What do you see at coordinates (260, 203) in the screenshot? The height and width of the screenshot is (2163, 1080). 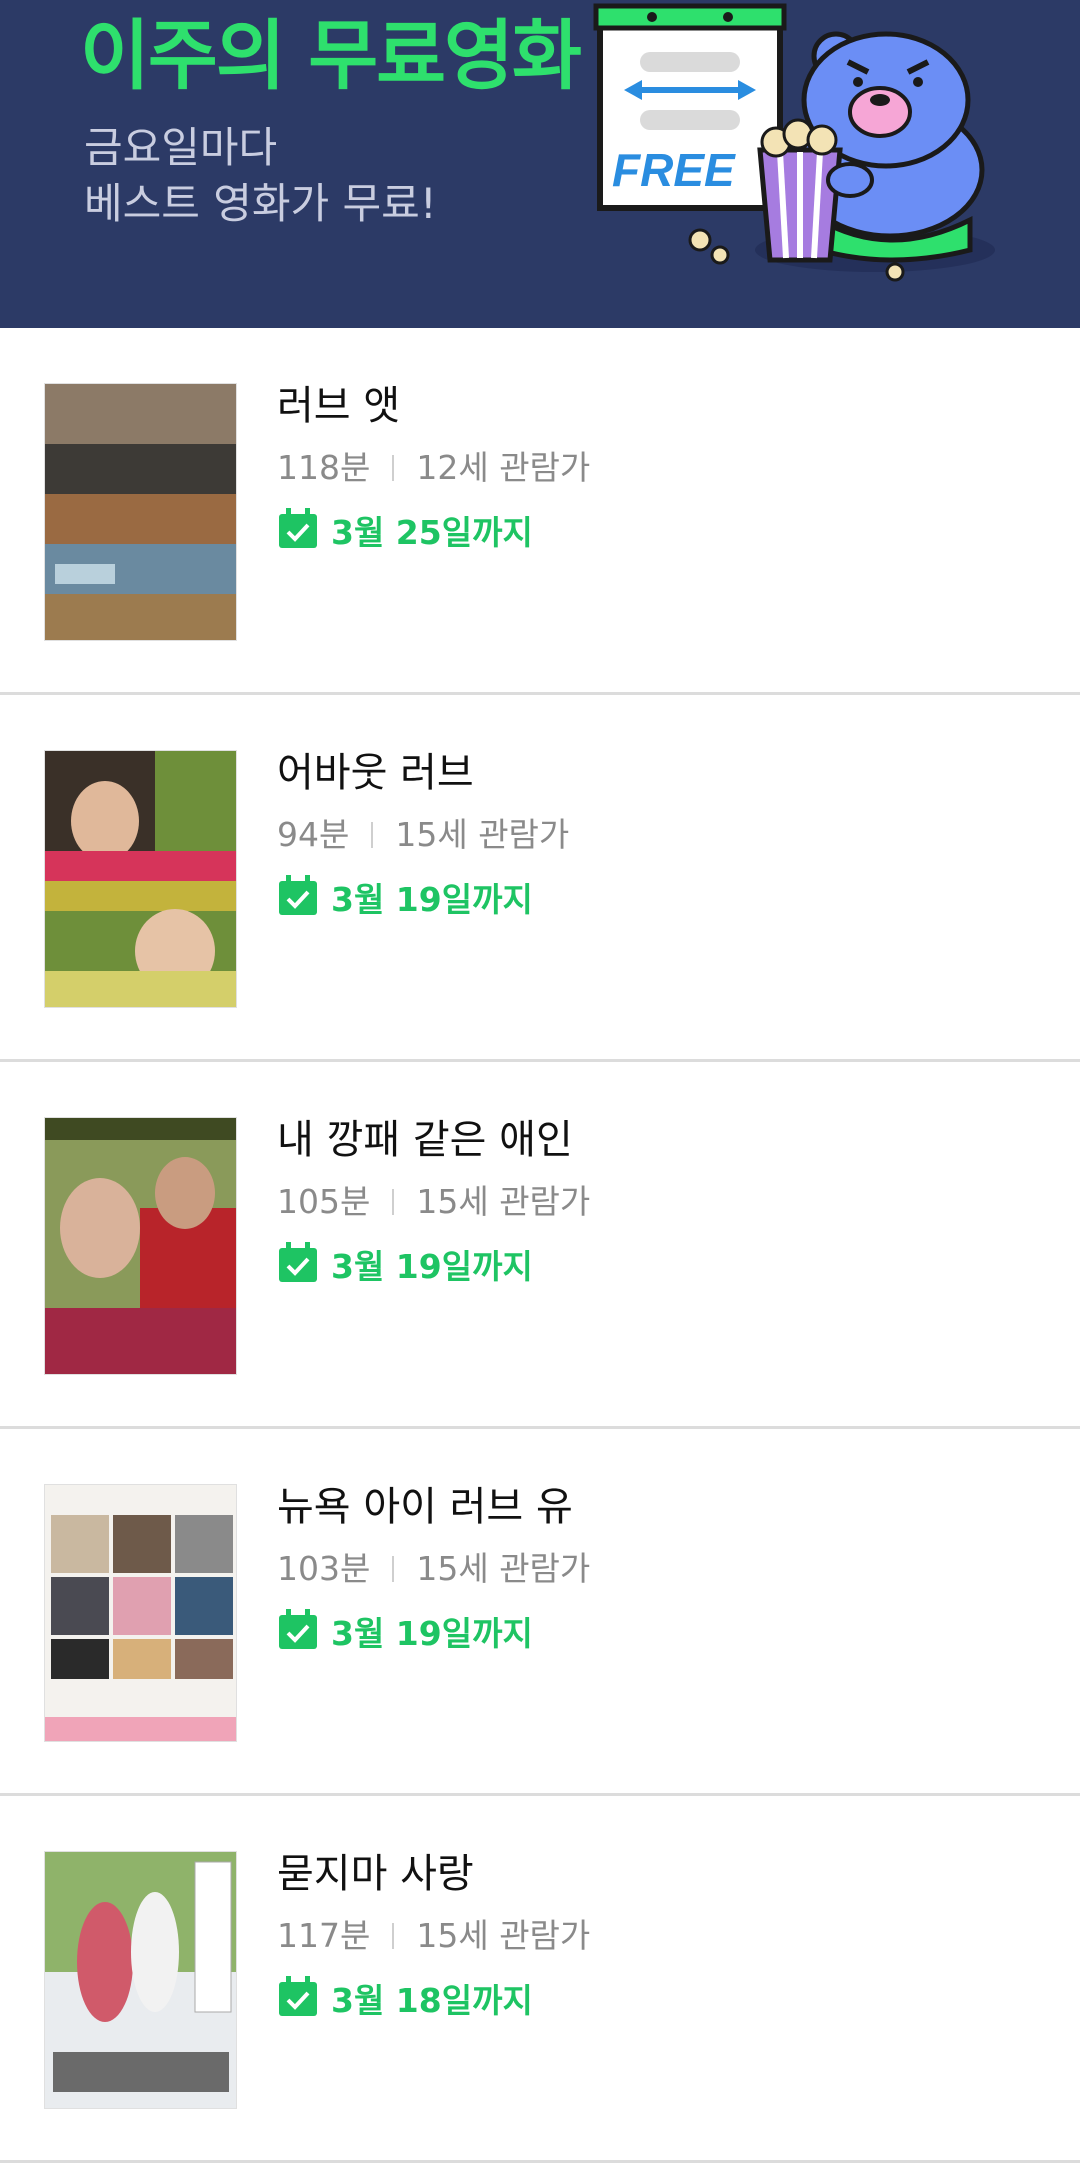 I see `banner-subtitle-line2: 베스트 영화가 무료!` at bounding box center [260, 203].